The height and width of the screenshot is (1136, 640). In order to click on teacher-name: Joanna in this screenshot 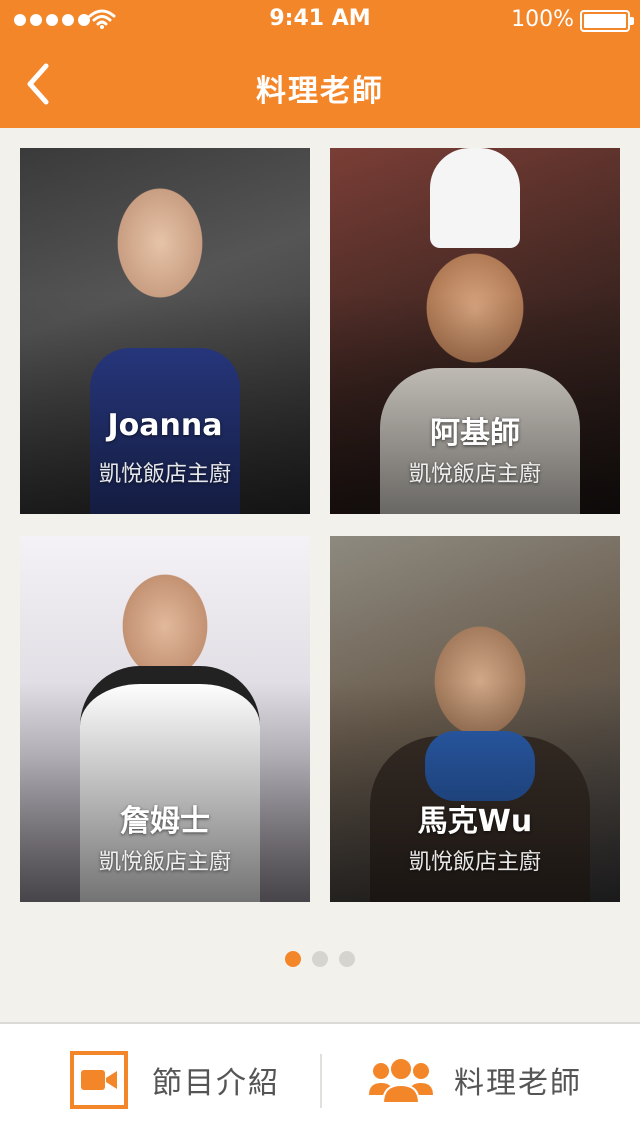, I will do `click(165, 425)`.